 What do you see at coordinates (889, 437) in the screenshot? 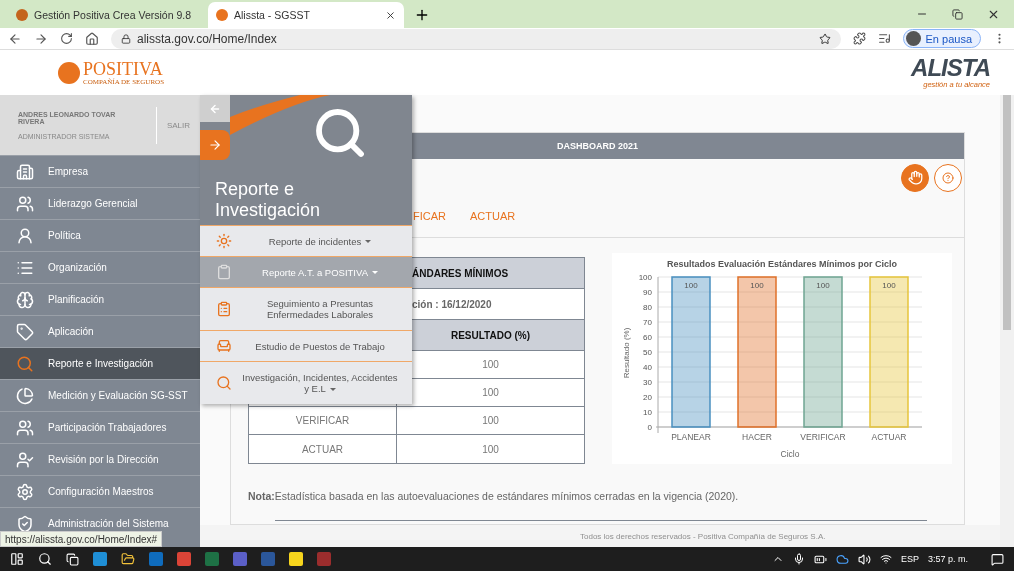
I see `x-tick-label: ACTUAR` at bounding box center [889, 437].